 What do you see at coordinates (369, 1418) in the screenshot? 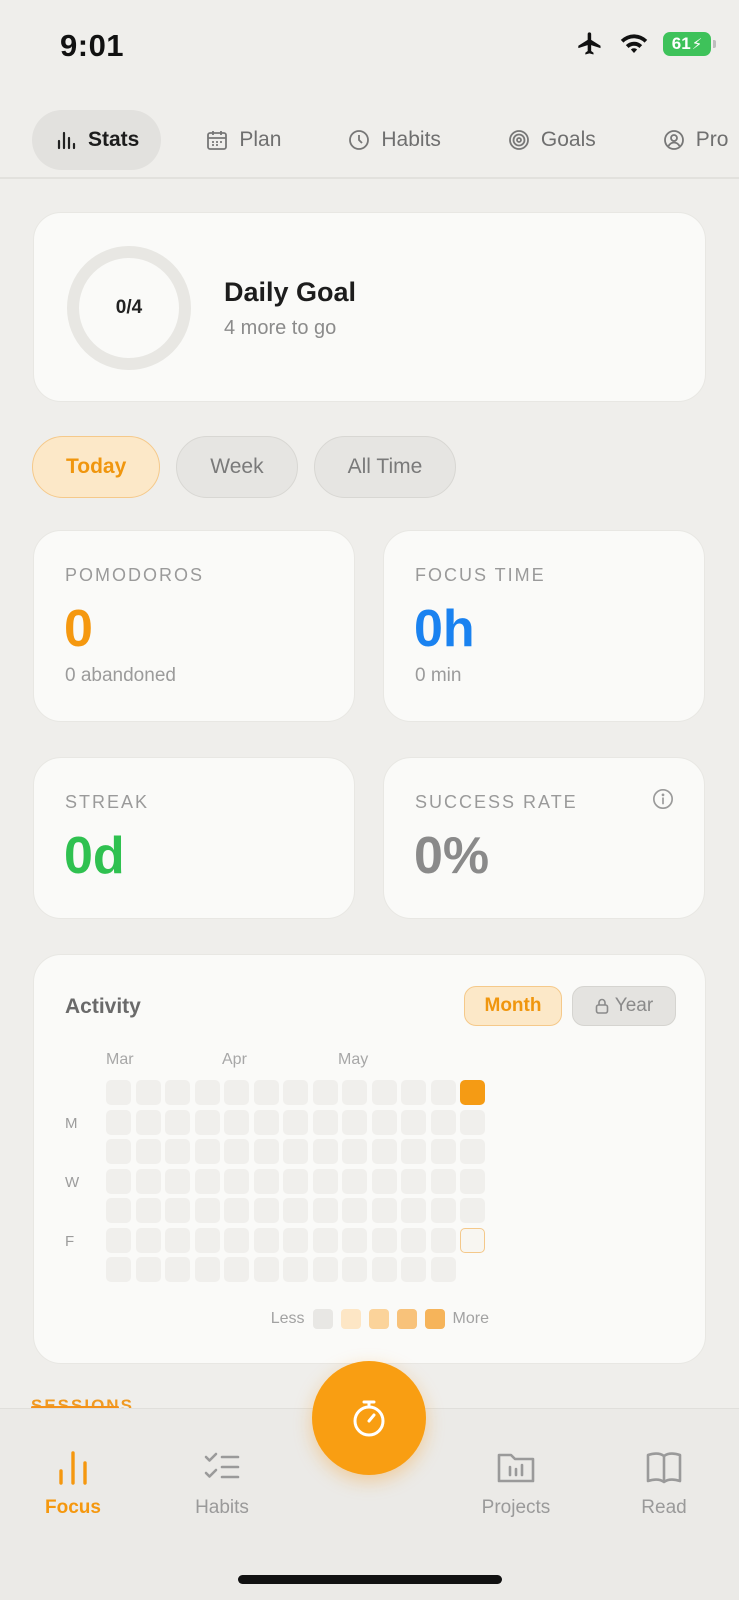
I see `start-timer-button` at bounding box center [369, 1418].